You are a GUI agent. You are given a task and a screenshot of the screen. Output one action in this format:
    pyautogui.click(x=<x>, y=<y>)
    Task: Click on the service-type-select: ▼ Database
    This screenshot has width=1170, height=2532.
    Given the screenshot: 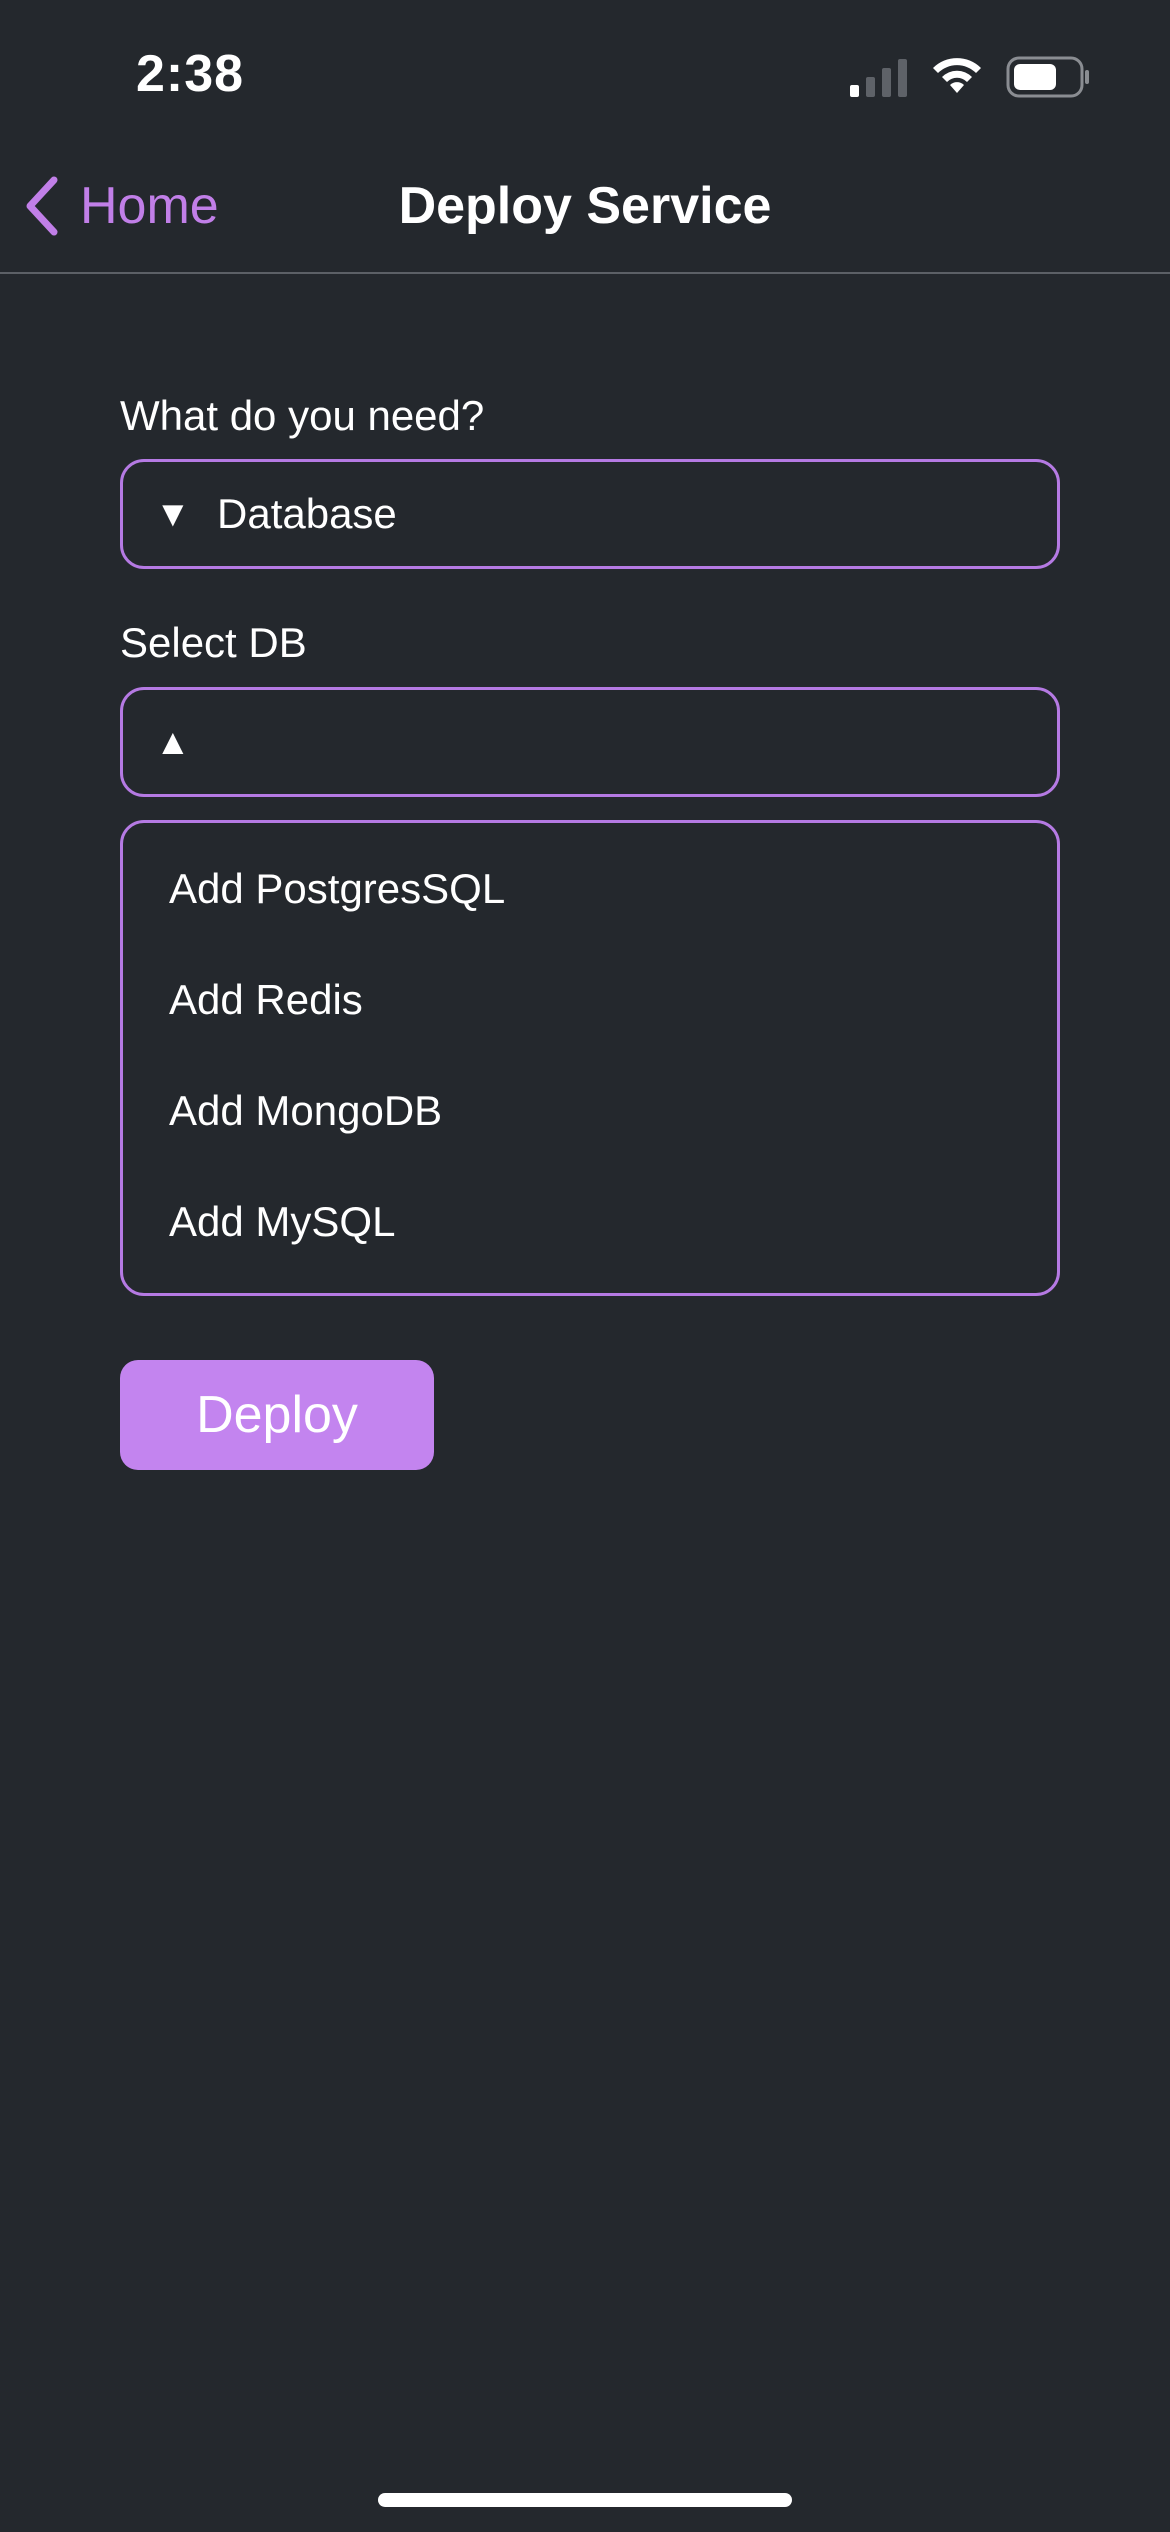 What is the action you would take?
    pyautogui.click(x=590, y=514)
    